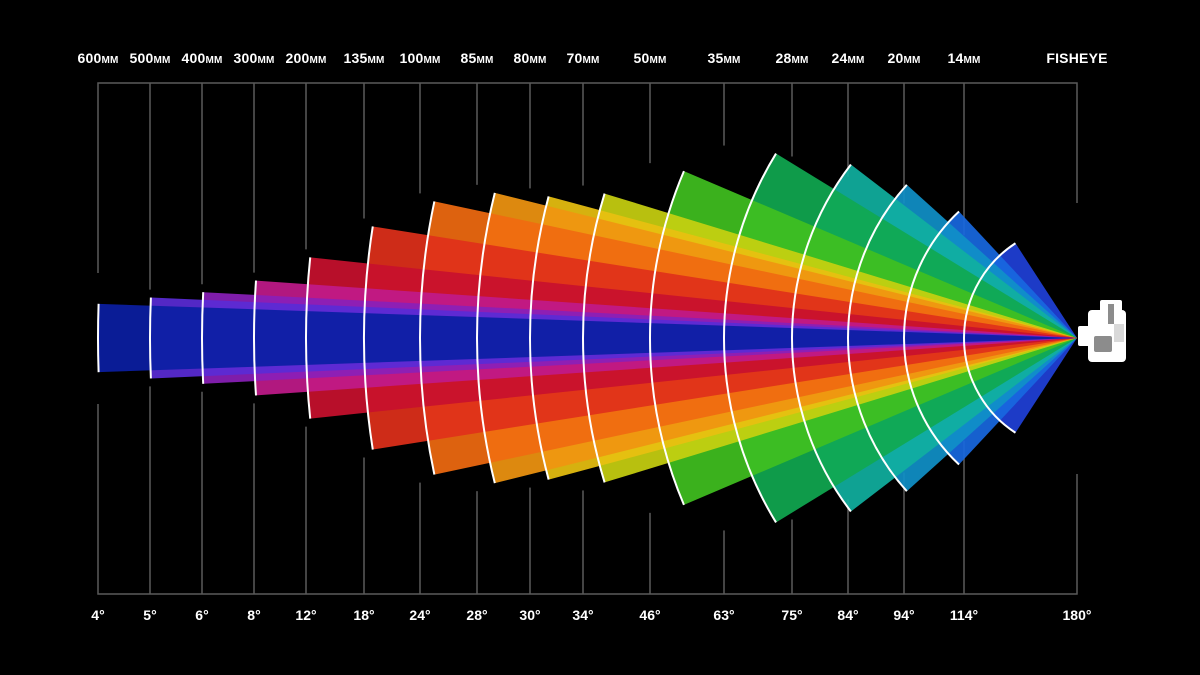  I want to click on focal-number: 70, so click(574, 58).